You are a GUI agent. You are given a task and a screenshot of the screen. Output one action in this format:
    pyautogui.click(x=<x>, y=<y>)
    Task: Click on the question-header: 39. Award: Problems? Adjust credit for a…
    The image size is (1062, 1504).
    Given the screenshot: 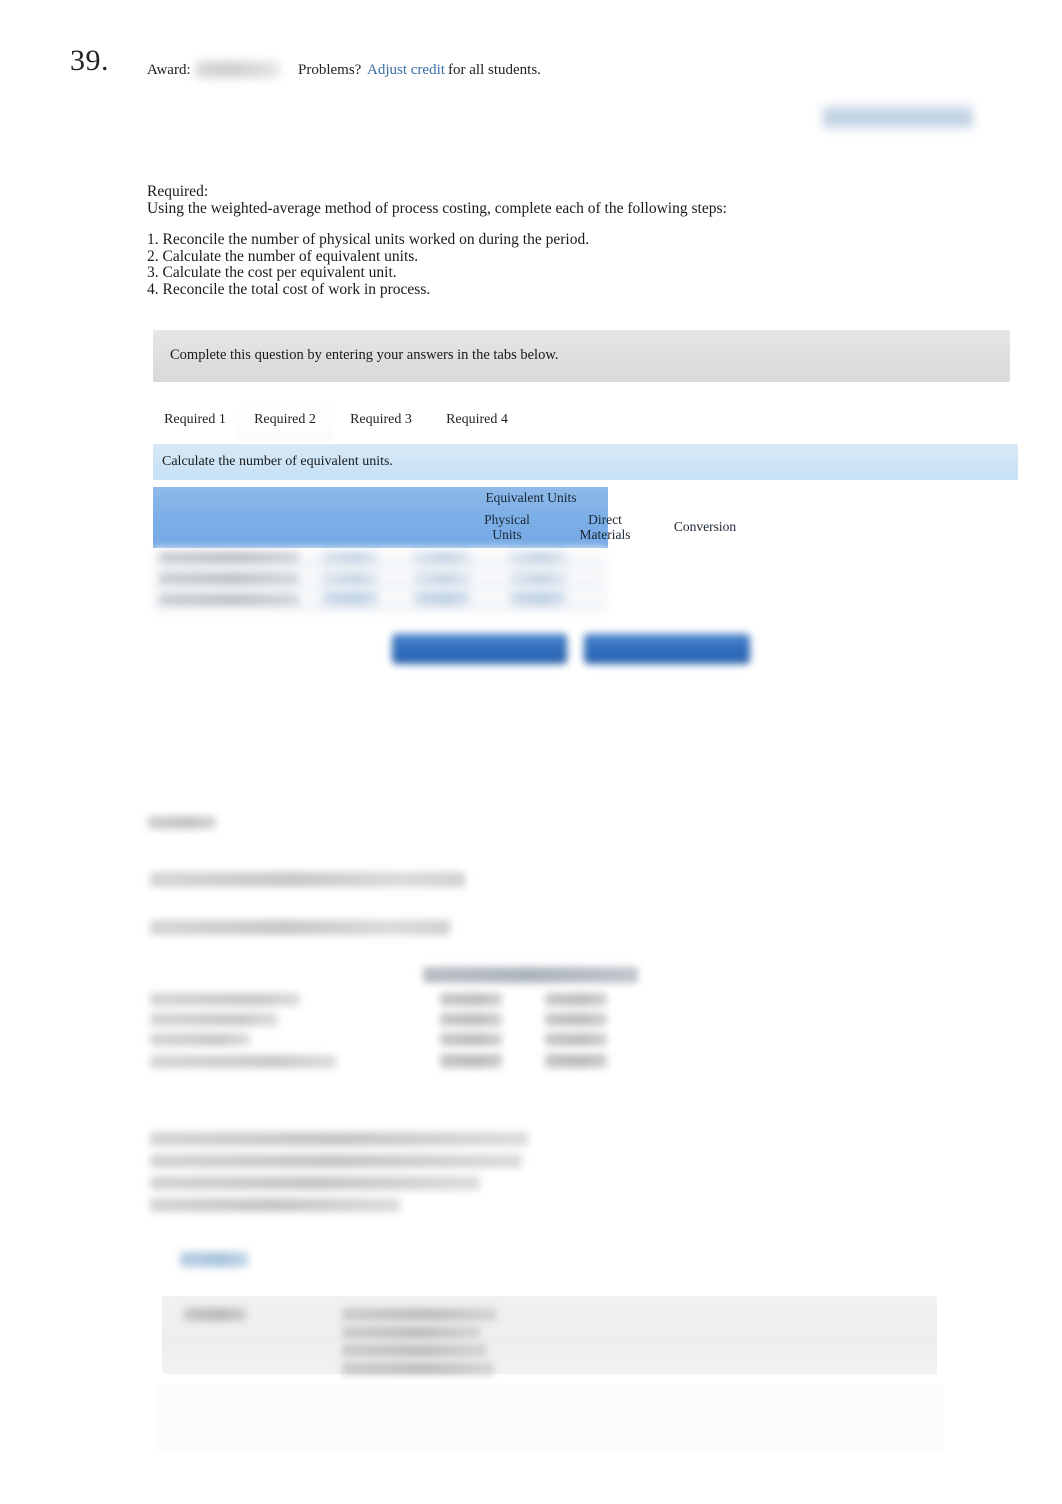 What is the action you would take?
    pyautogui.click(x=531, y=86)
    